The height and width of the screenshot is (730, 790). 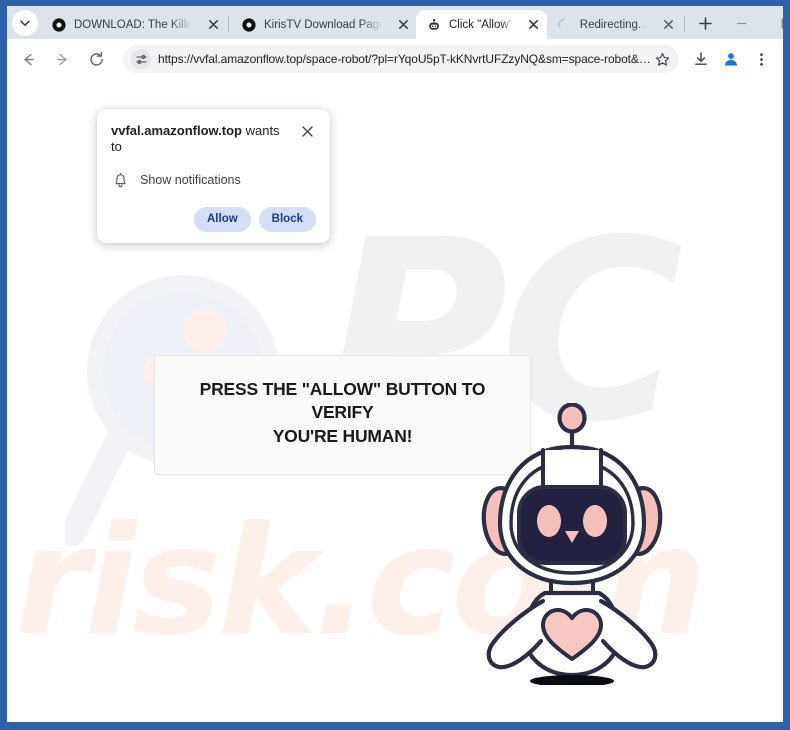 I want to click on arrow-left-icon, so click(x=28, y=59).